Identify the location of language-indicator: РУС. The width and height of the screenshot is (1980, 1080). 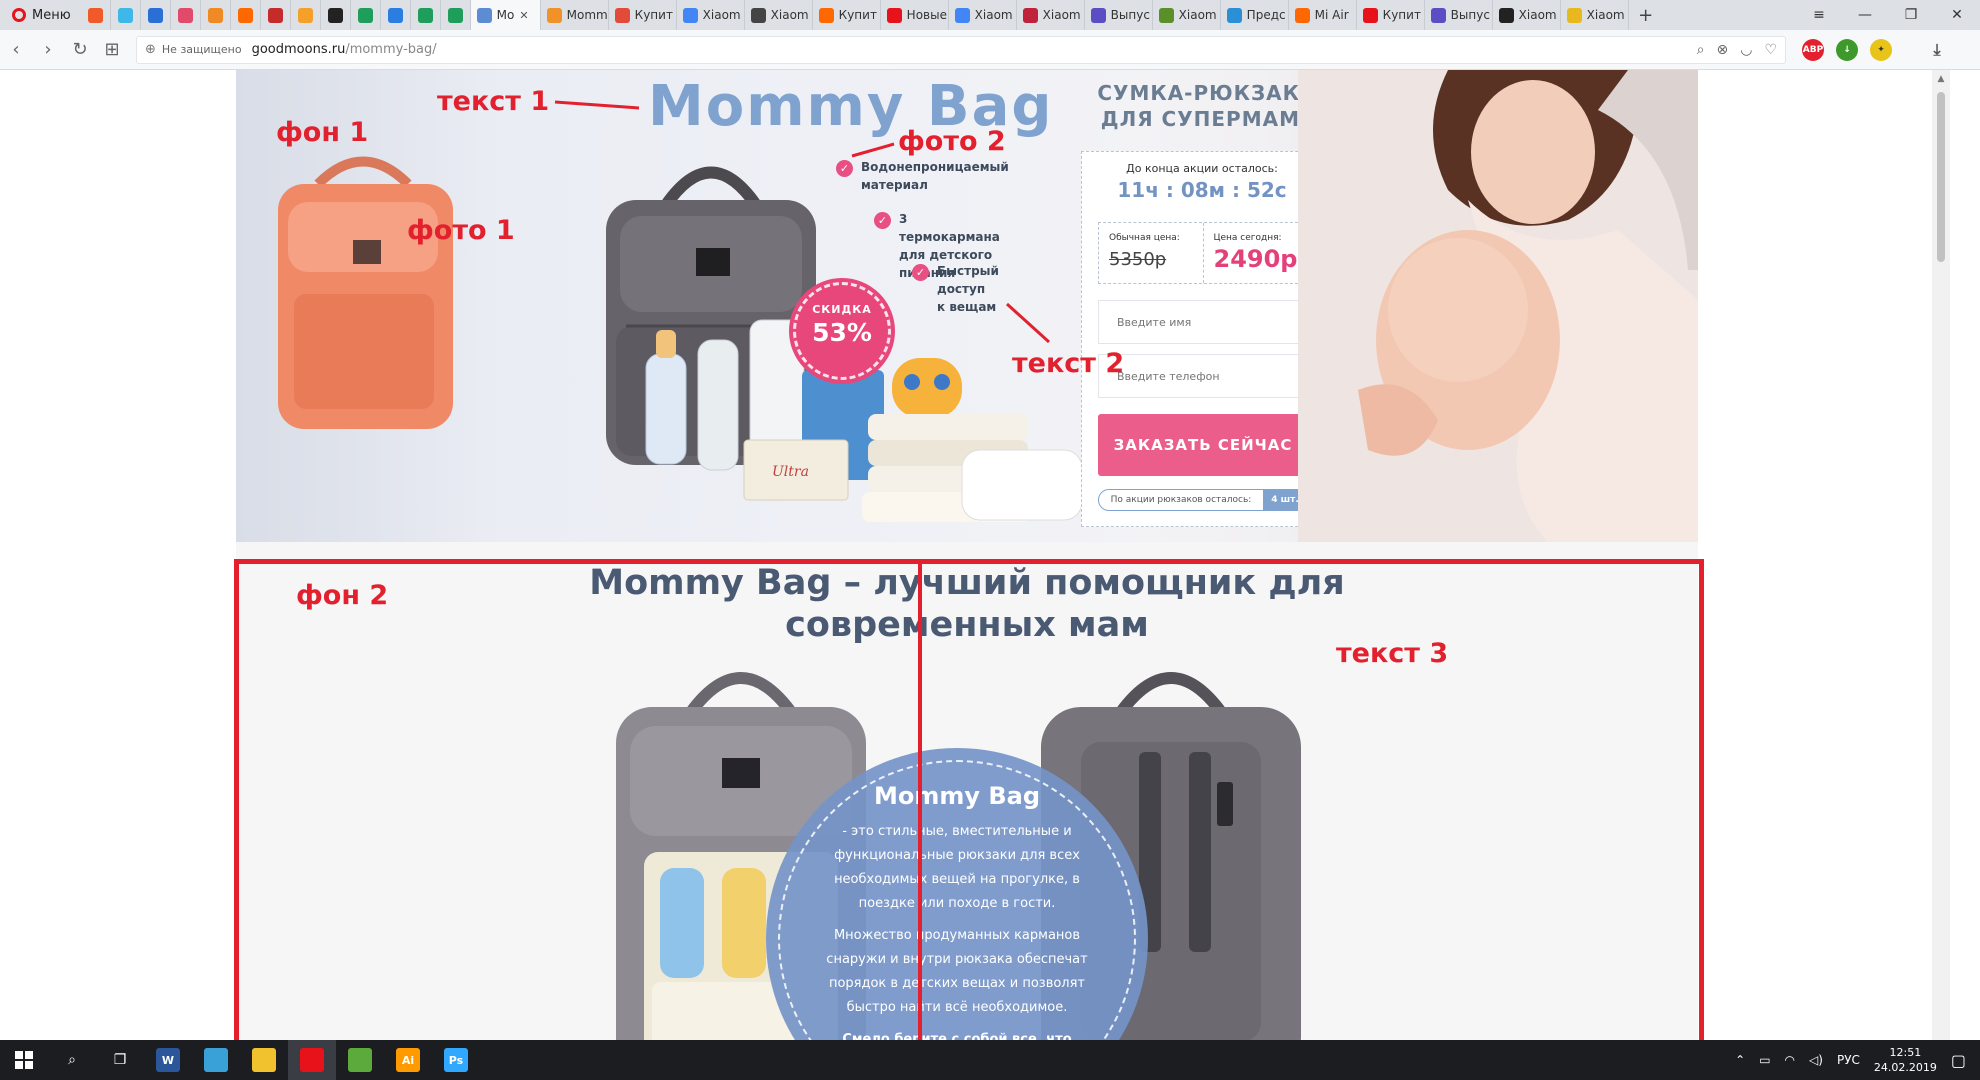
(1848, 1060).